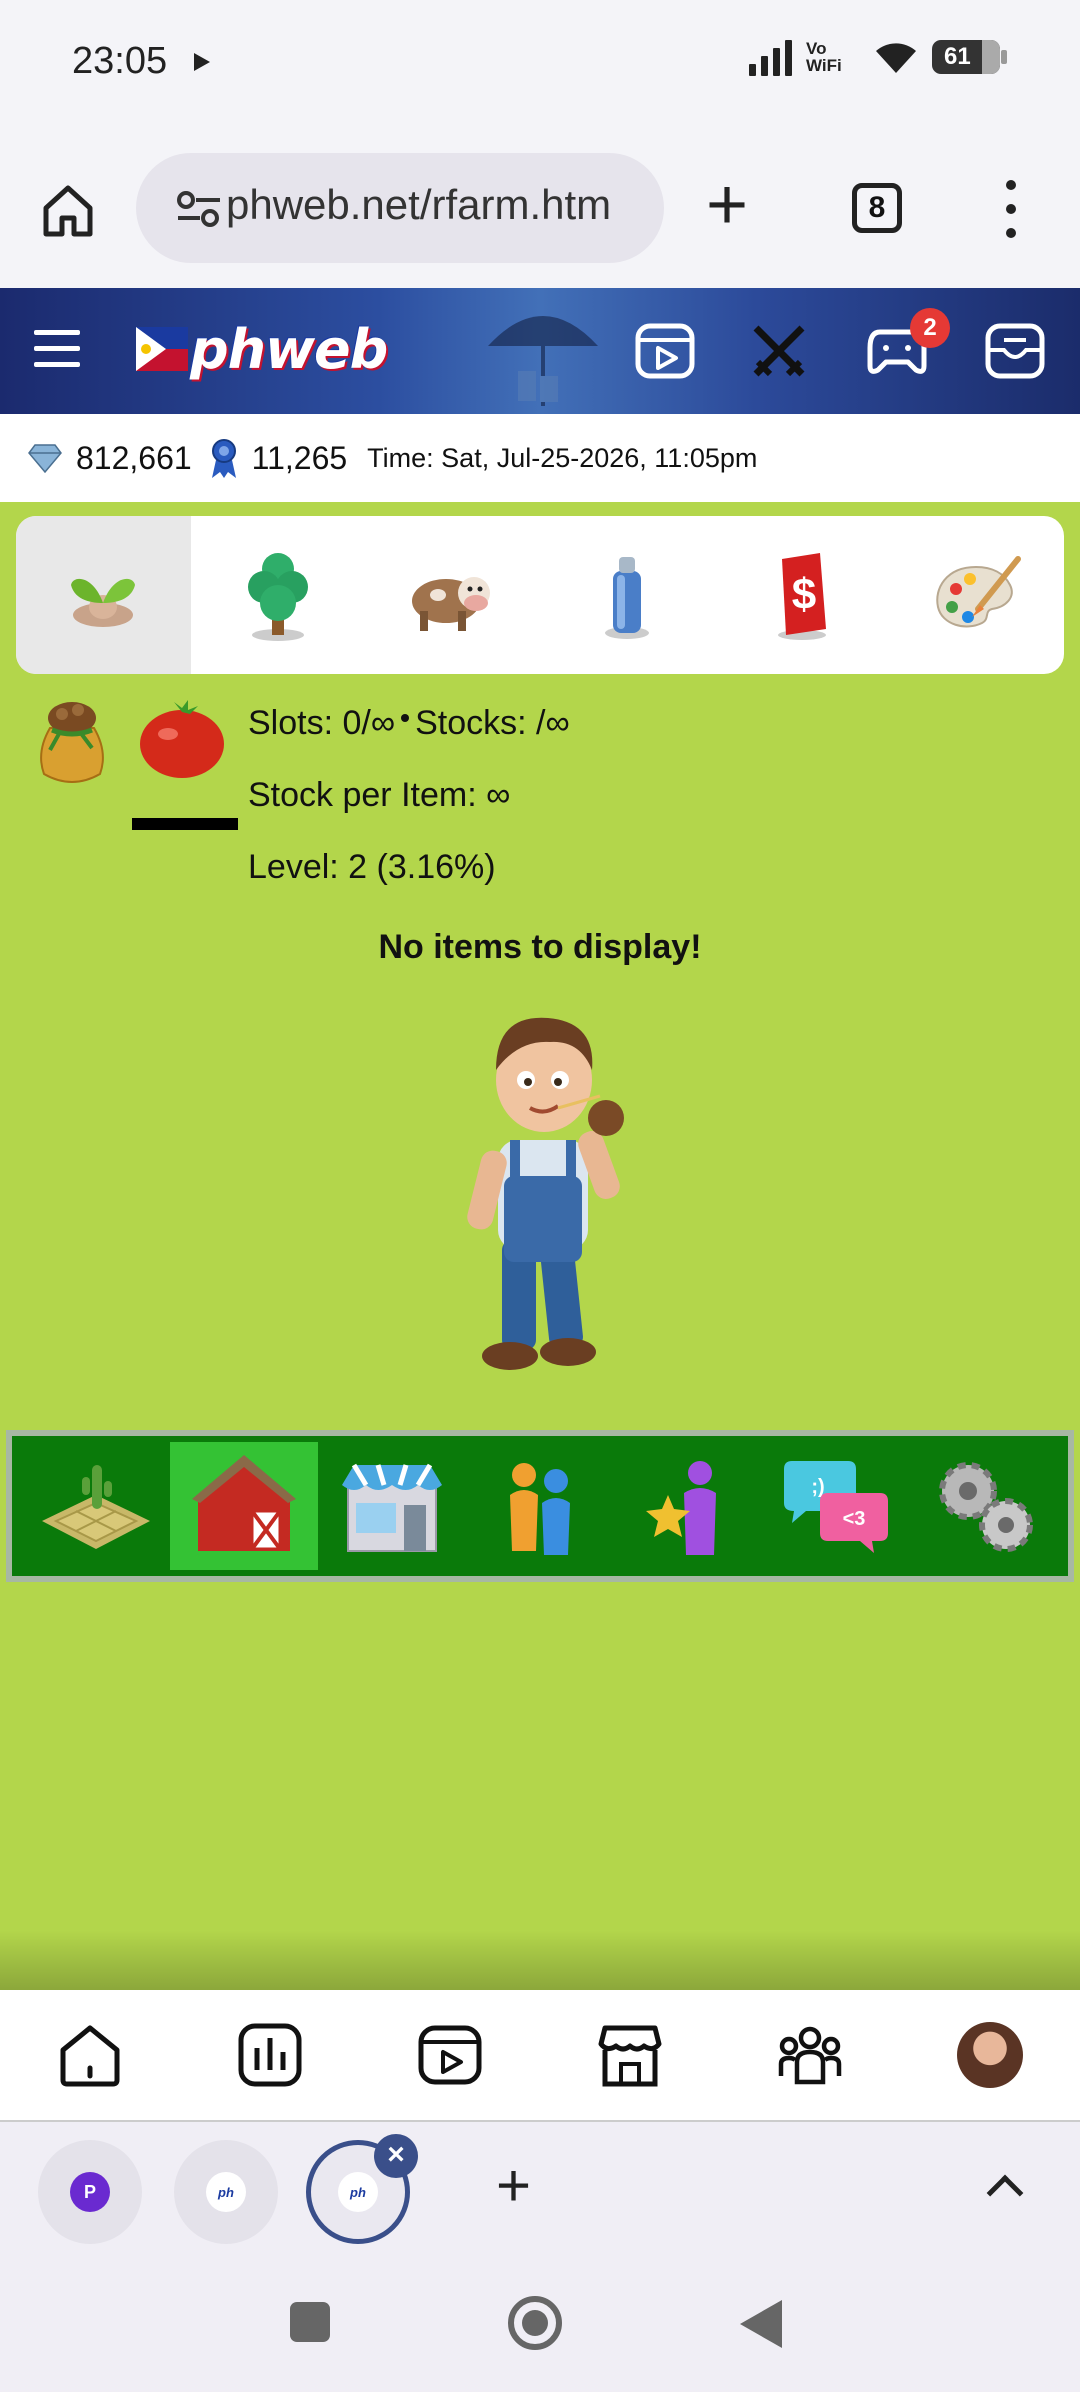 The width and height of the screenshot is (1080, 2392). I want to click on svg-text: <3, so click(854, 1519).